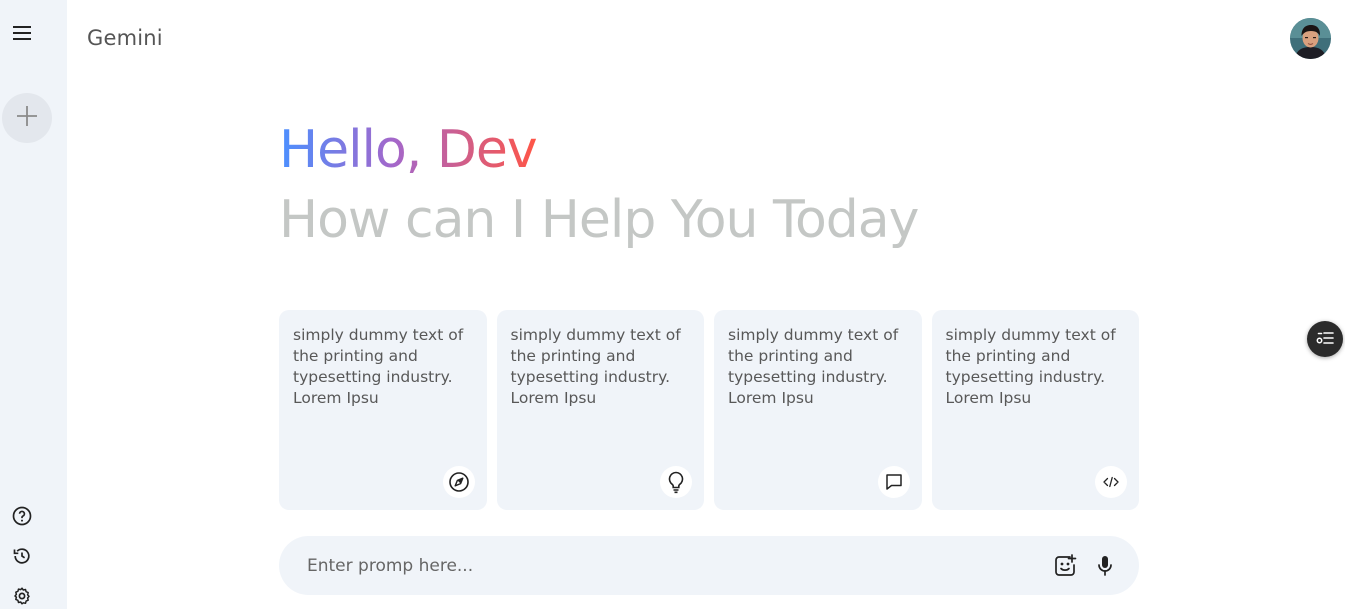  I want to click on menu-icon, so click(22, 33).